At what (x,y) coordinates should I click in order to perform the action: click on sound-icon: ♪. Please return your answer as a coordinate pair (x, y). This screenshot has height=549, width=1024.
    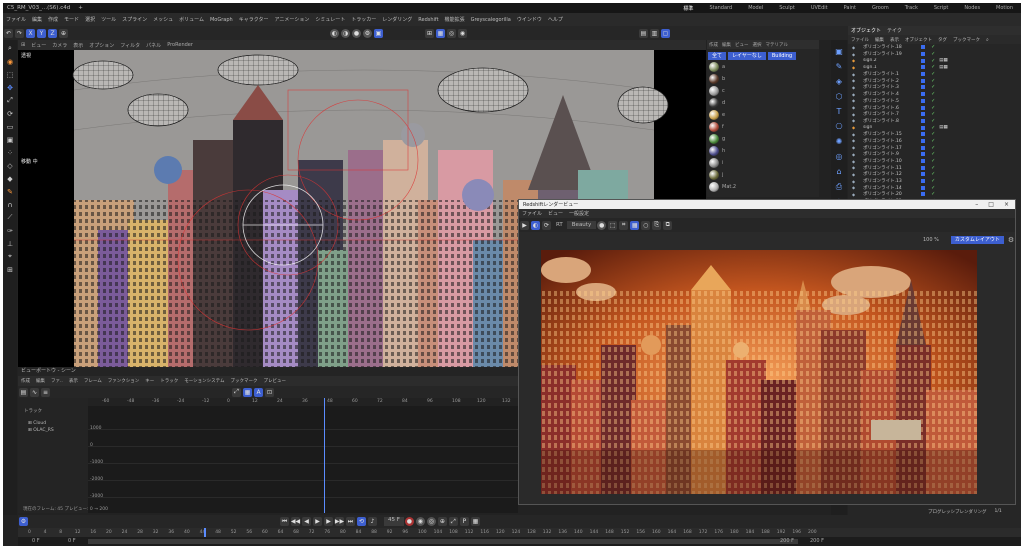
    Looking at the image, I should click on (372, 521).